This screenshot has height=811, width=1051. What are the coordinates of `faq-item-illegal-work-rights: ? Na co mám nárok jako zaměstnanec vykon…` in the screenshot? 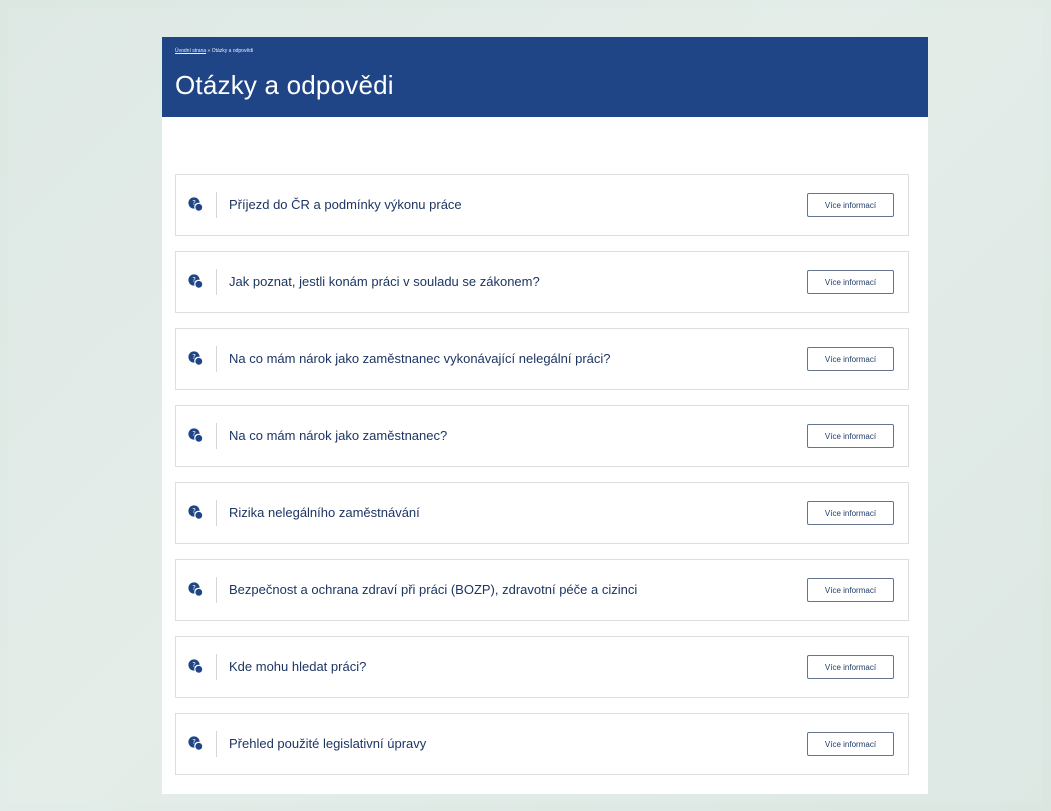 It's located at (542, 359).